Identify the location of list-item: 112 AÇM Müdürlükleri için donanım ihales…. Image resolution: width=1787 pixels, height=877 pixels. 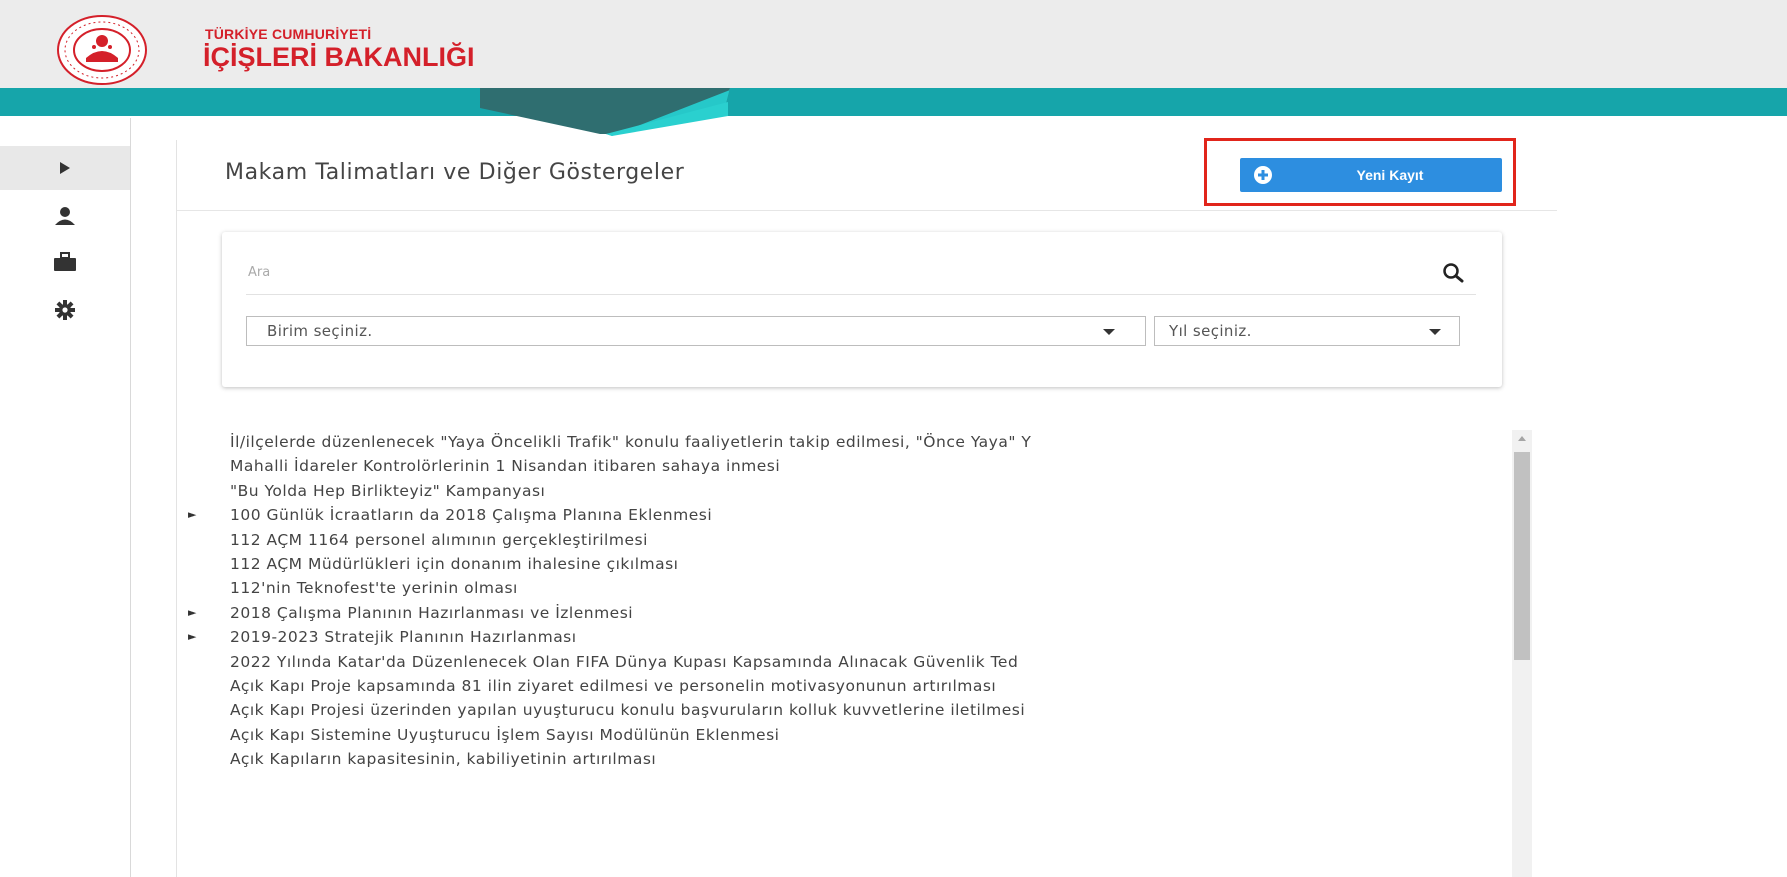
(845, 564).